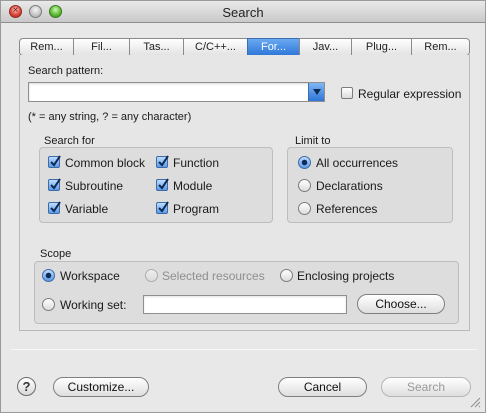 The image size is (486, 413). I want to click on program-checkbox, so click(162, 207).